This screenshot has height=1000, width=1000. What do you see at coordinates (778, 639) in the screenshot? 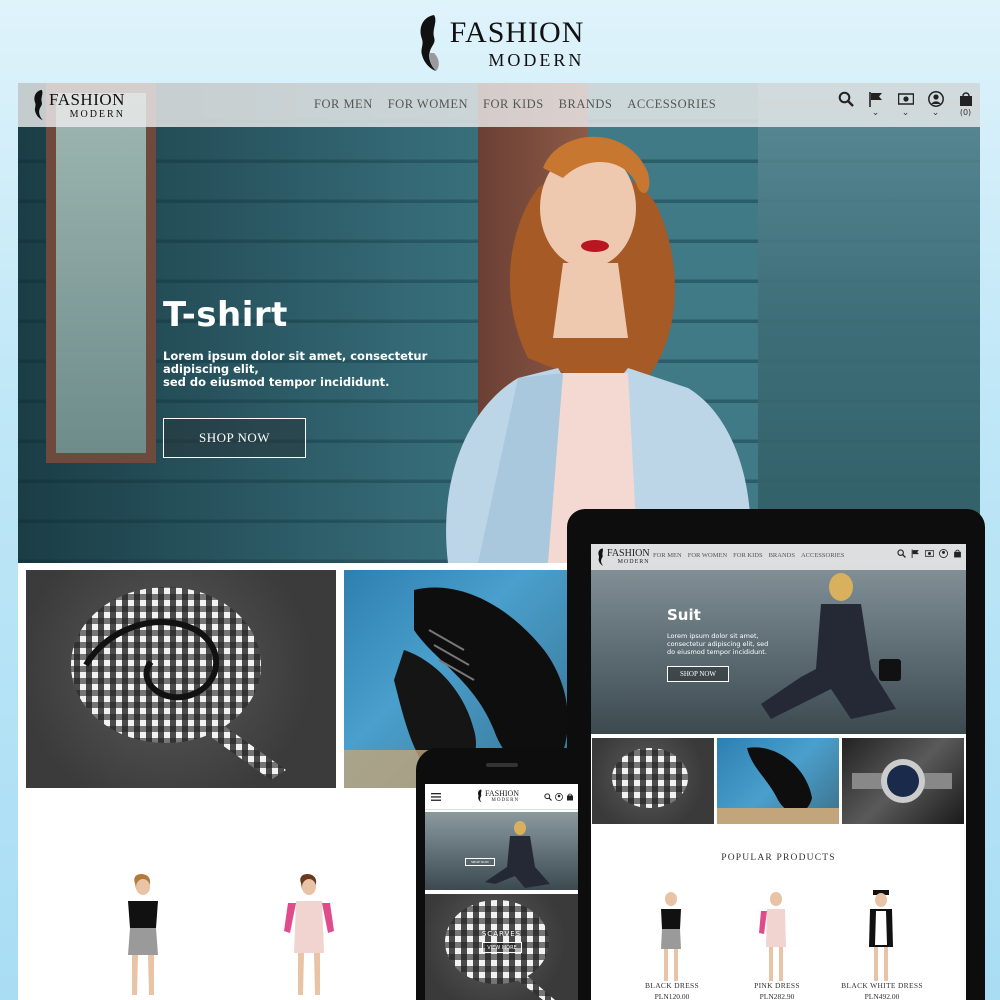
I see `tablet-hero-banner` at bounding box center [778, 639].